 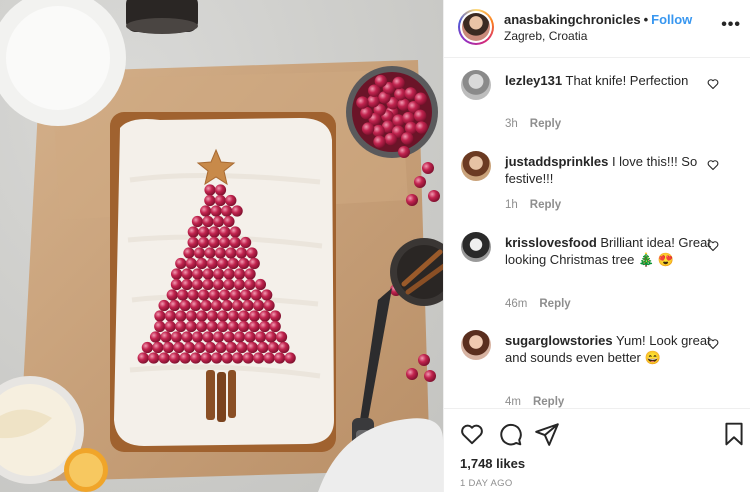 I want to click on bookmark-icon, so click(x=734, y=434).